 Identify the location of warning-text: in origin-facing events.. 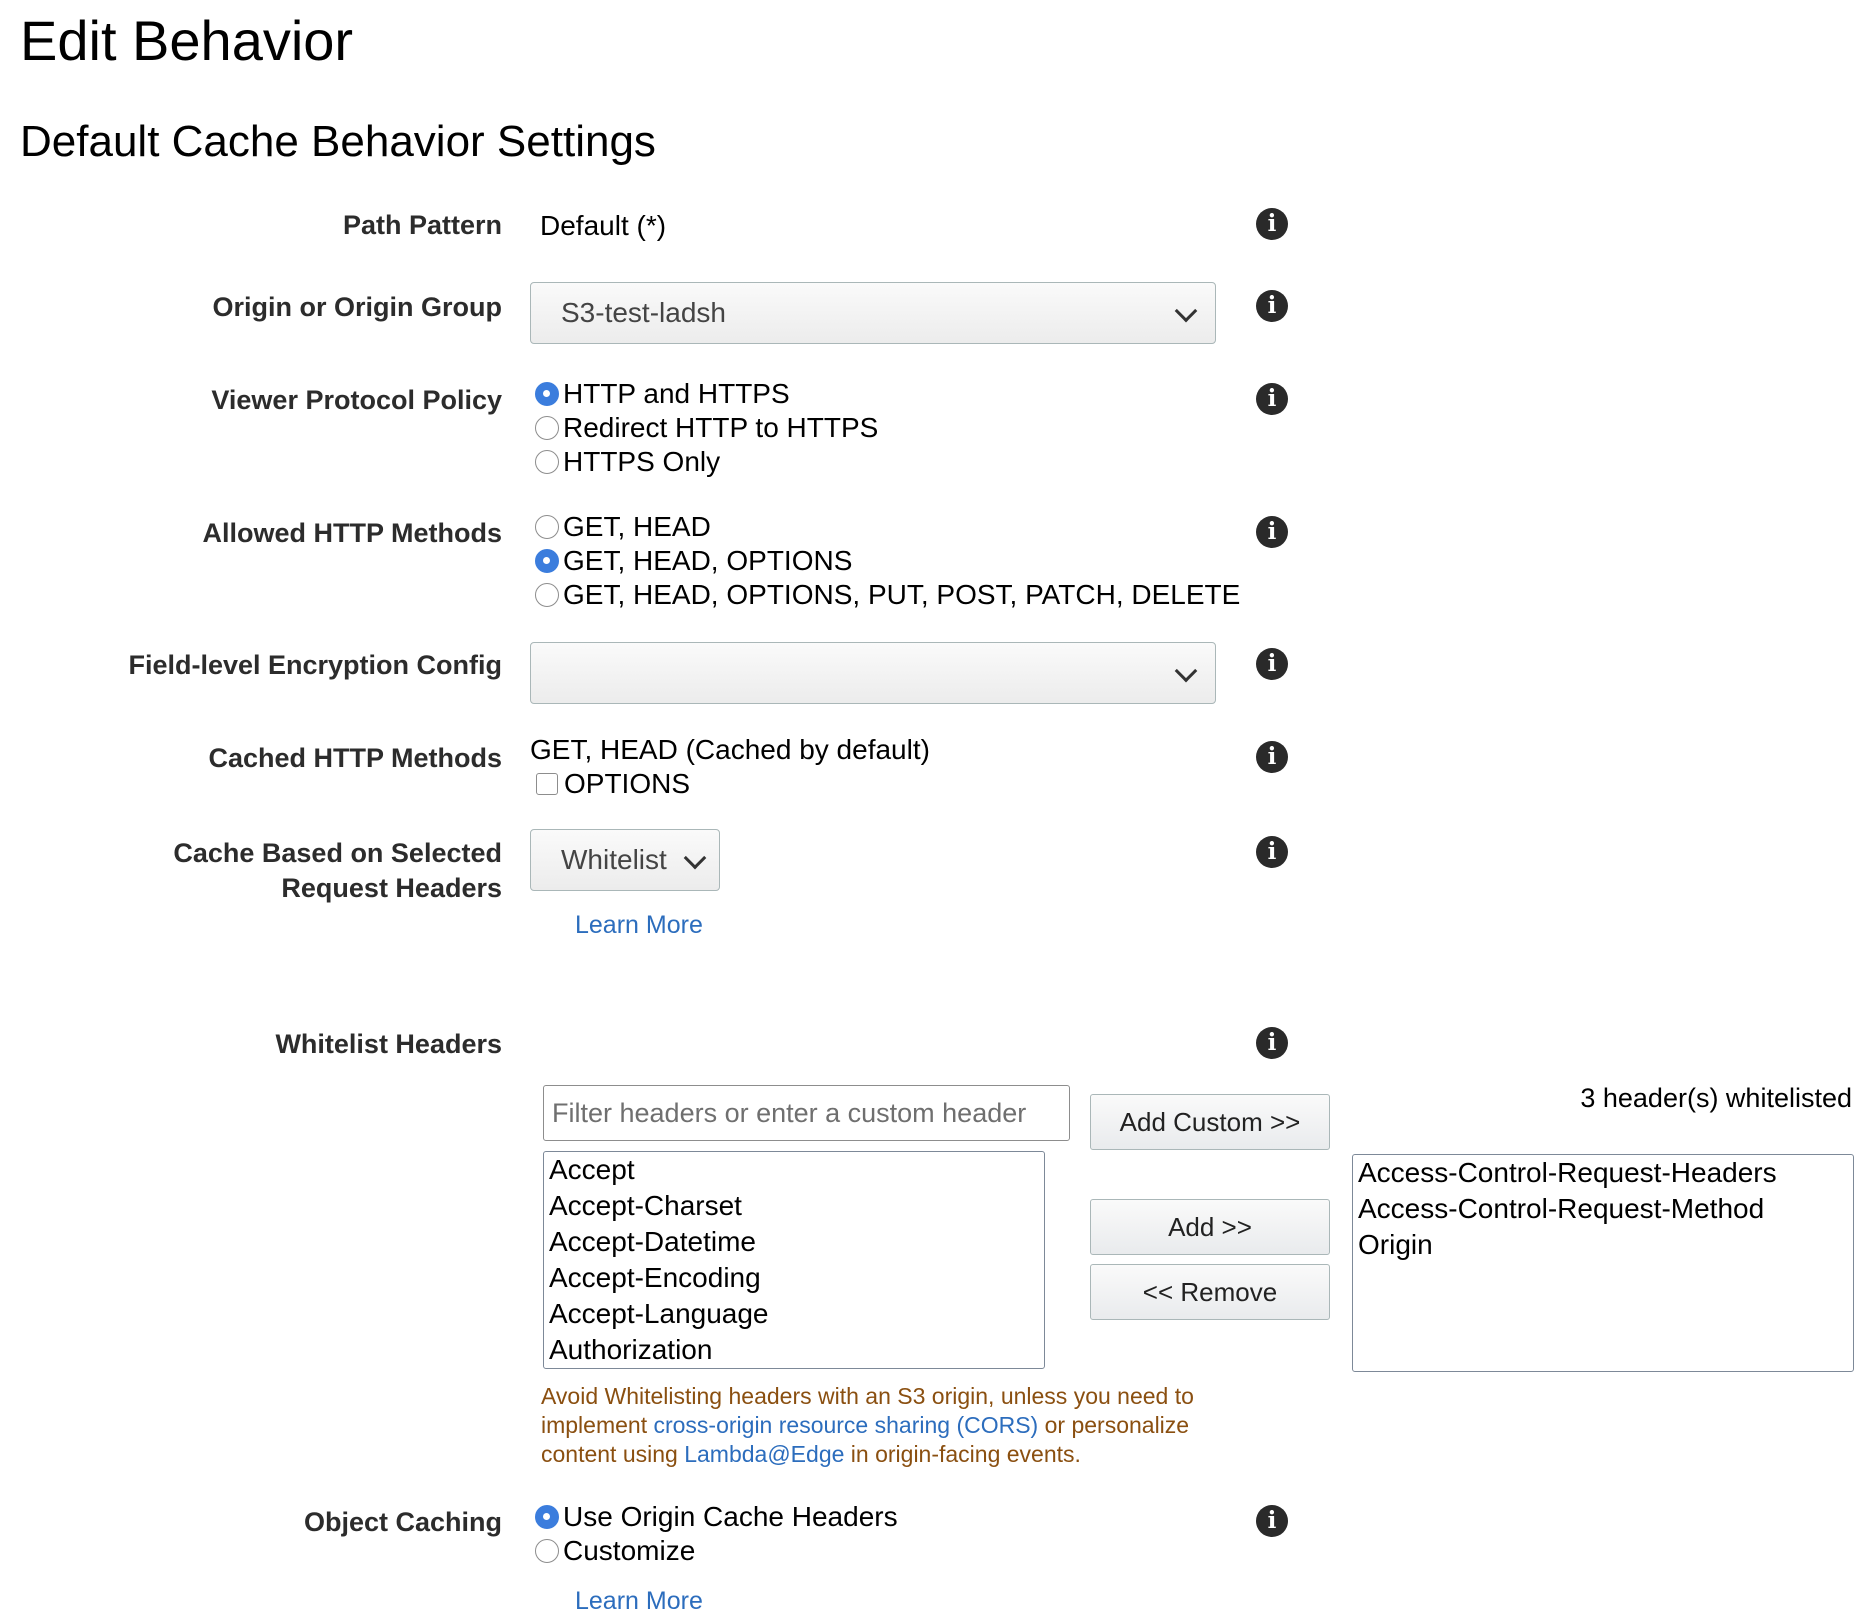
(962, 1454).